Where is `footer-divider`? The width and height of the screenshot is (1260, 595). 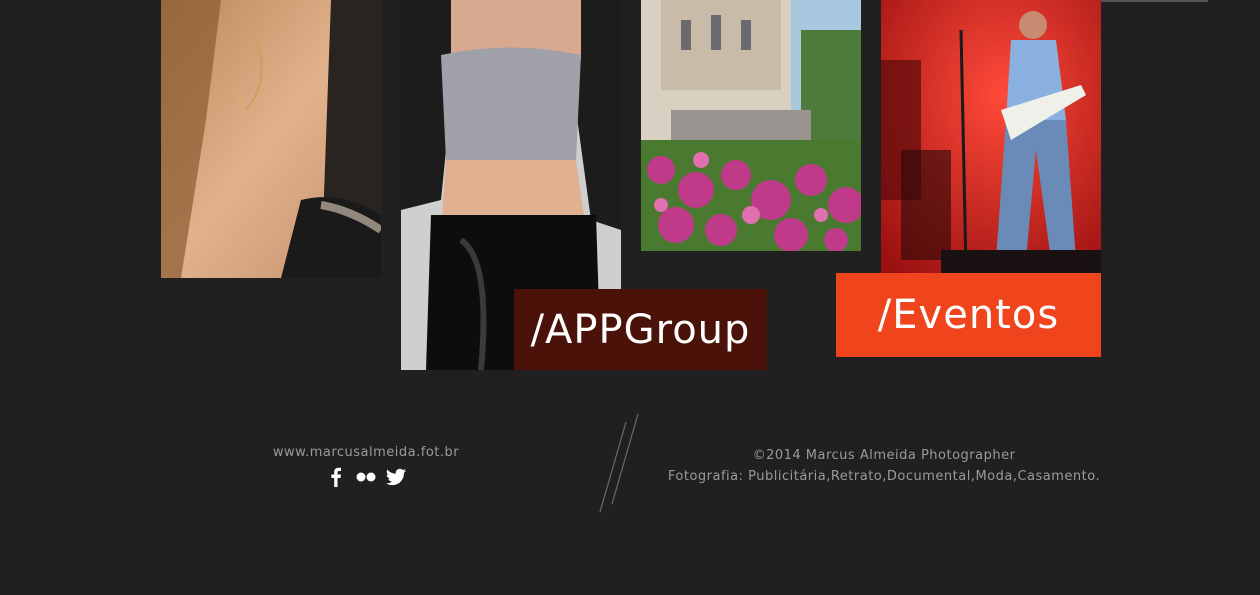 footer-divider is located at coordinates (619, 463).